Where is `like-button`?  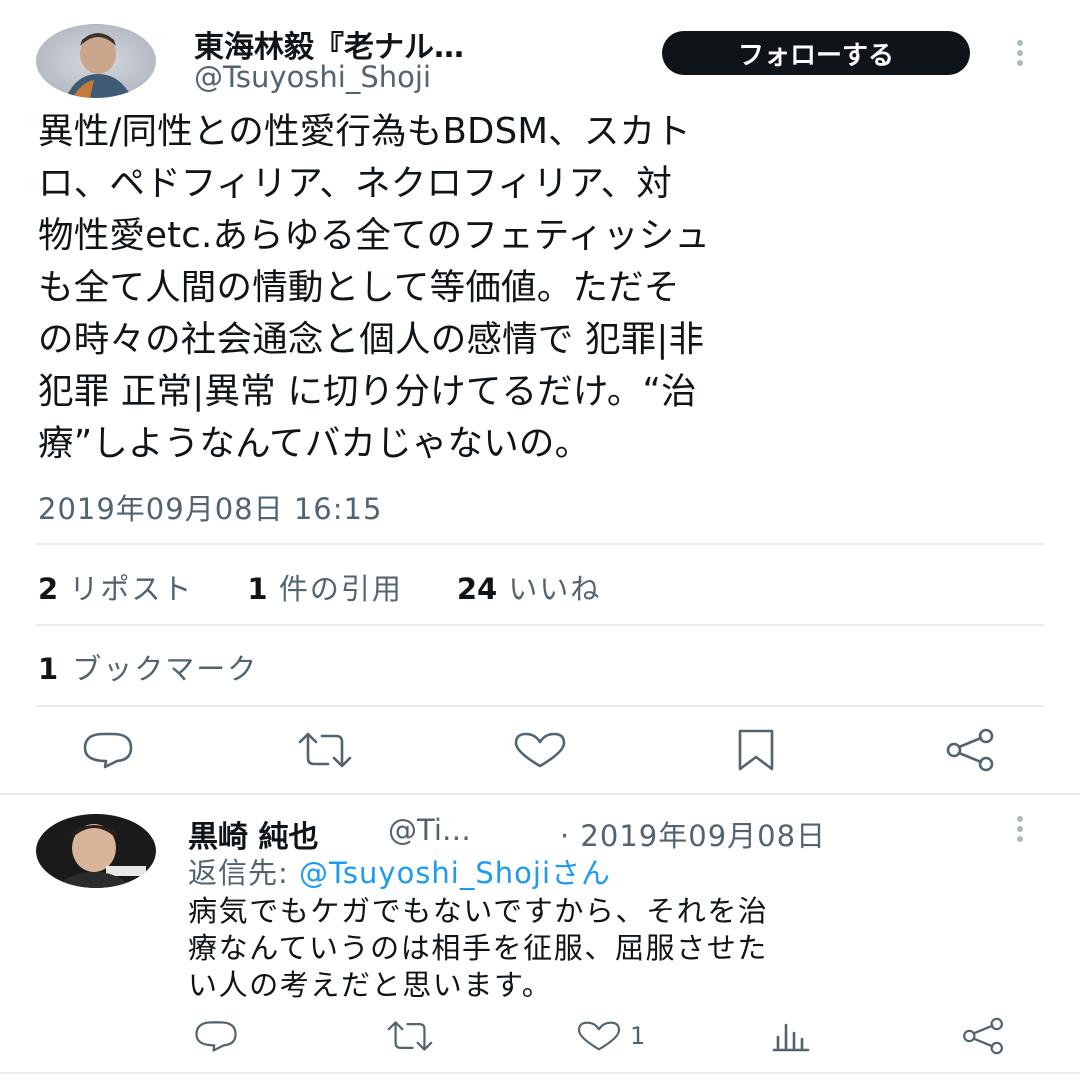 like-button is located at coordinates (540, 750).